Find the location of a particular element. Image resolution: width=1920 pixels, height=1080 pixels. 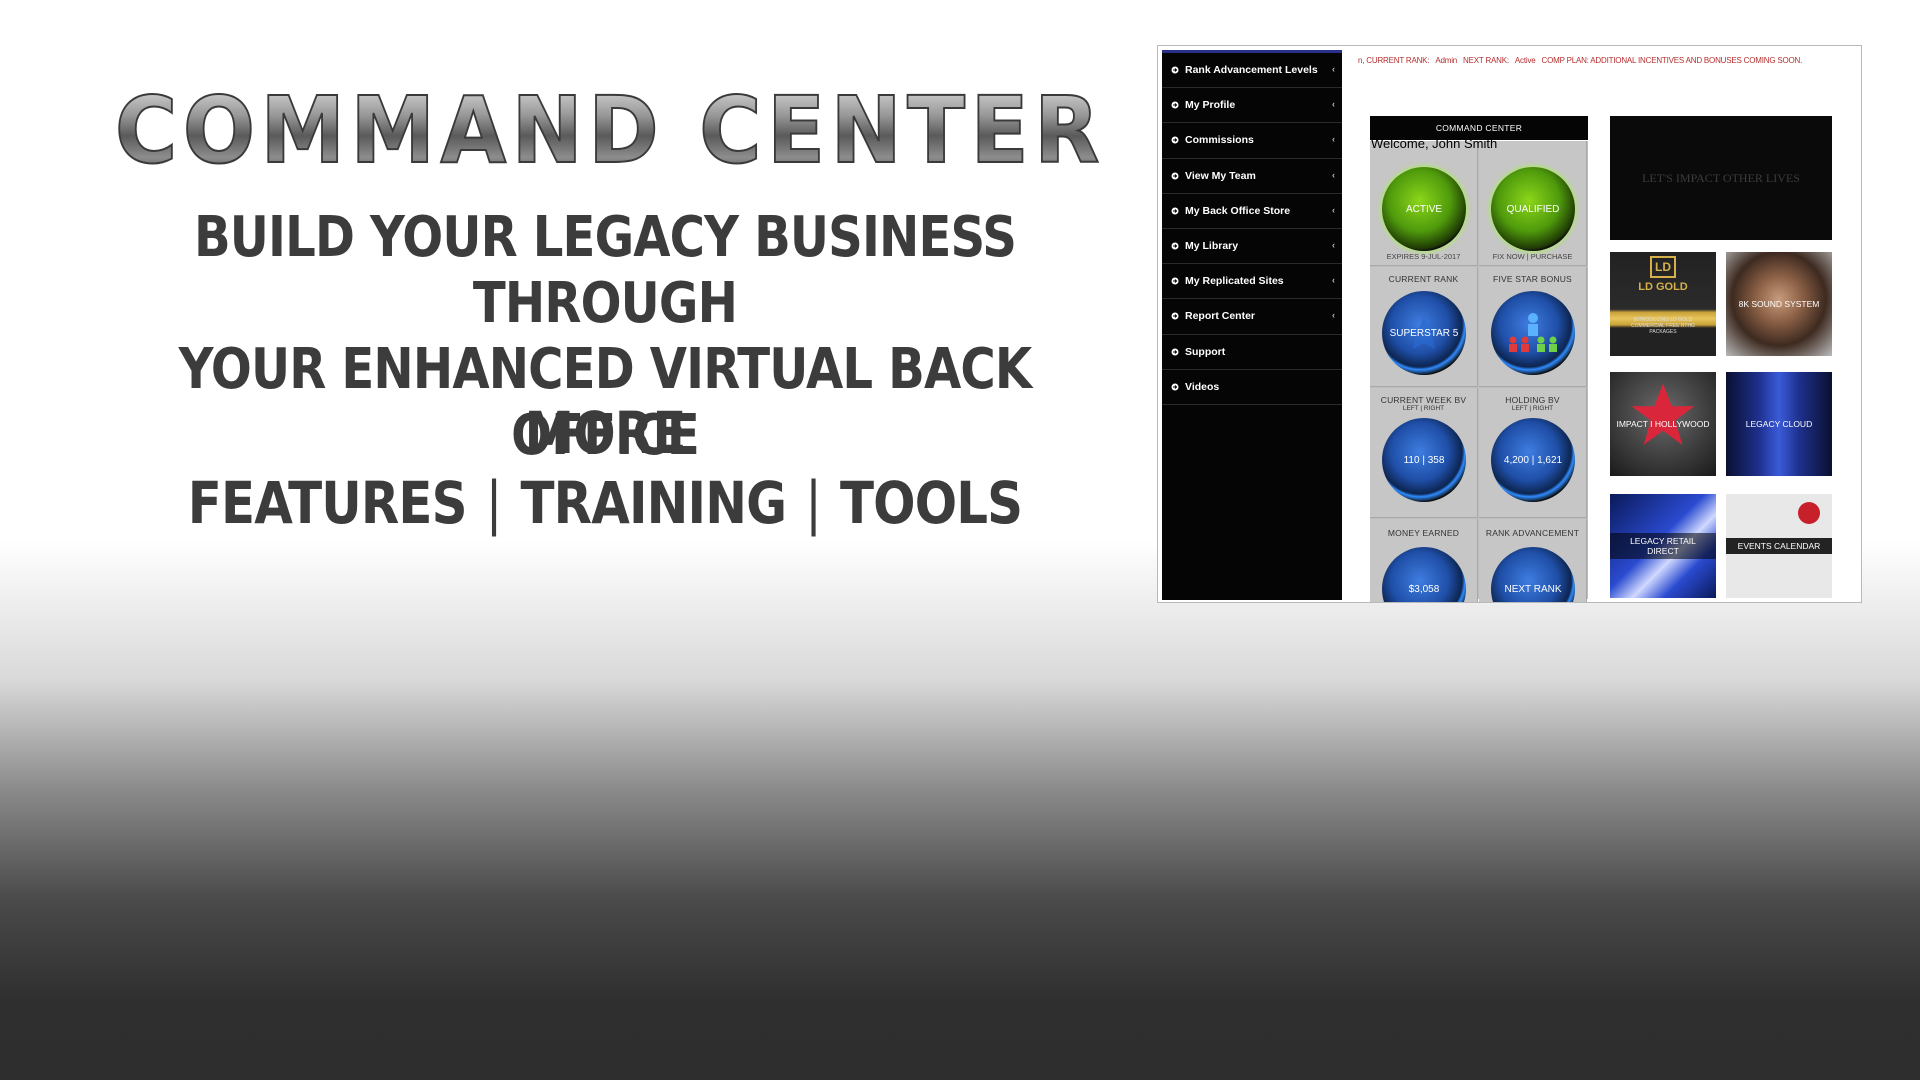

expires-date: EXPIRES 9-JUL-2017 is located at coordinates (1423, 256).